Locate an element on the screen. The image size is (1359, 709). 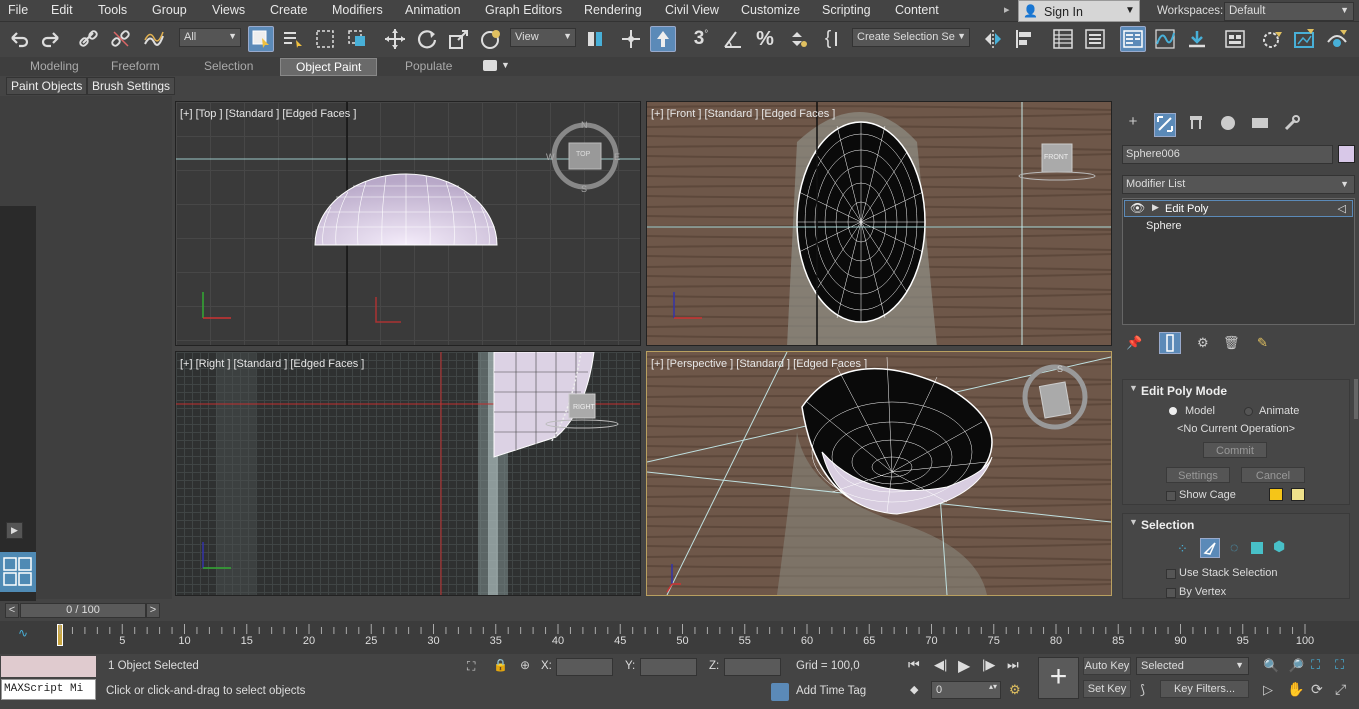
use-stack-selection-checkbox is located at coordinates (1171, 574).